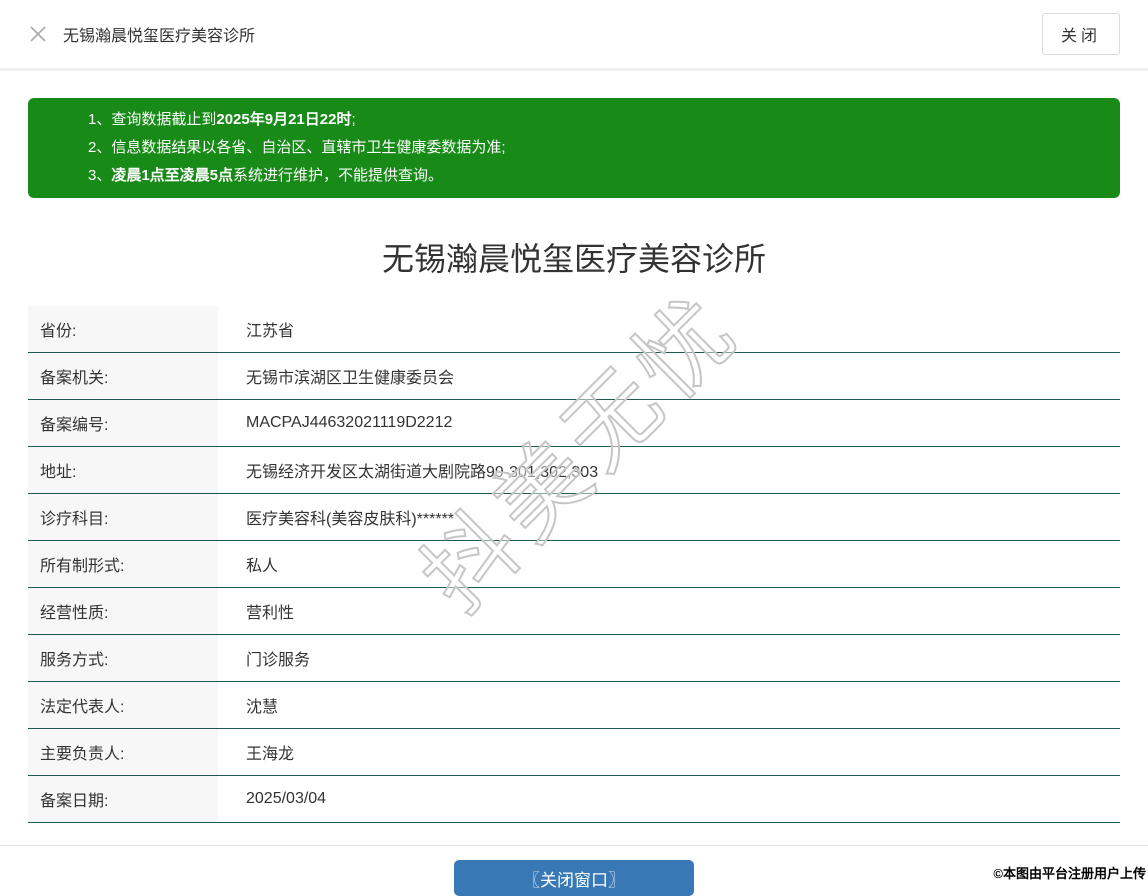 This screenshot has width=1148, height=896. I want to click on close-button: 关闭, so click(1080, 34).